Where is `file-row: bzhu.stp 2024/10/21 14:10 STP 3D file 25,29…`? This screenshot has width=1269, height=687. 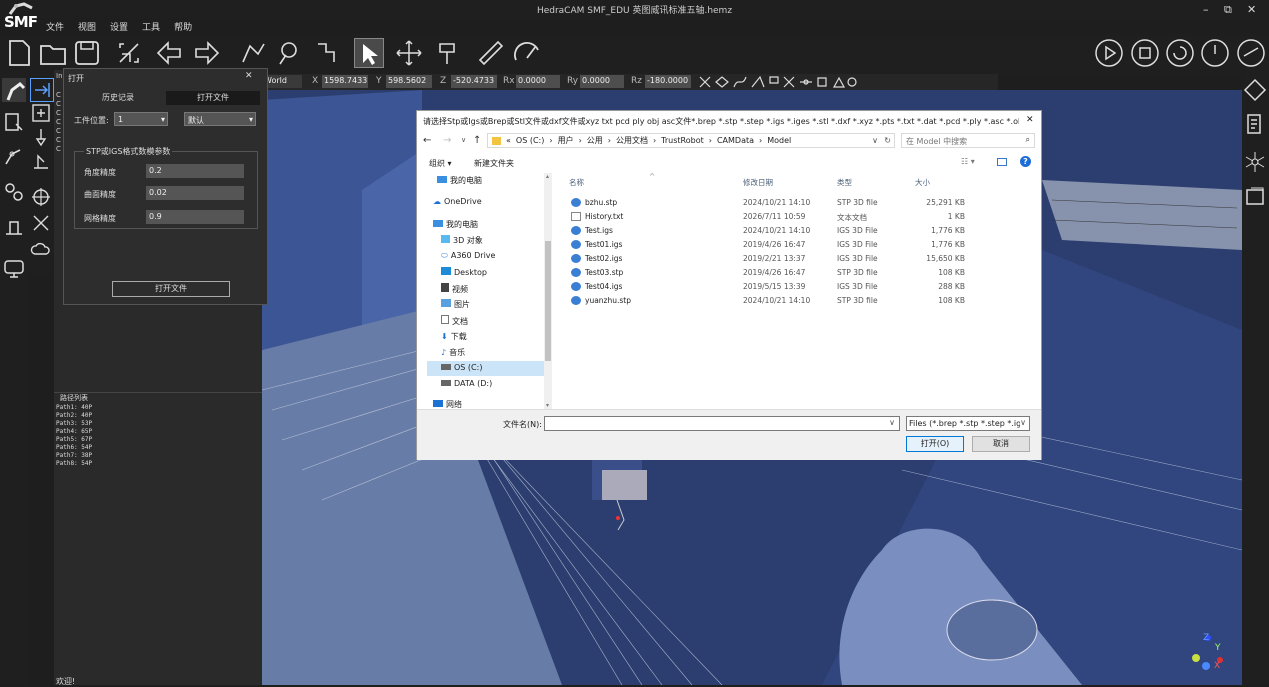 file-row: bzhu.stp 2024/10/21 14:10 STP 3D file 25,29… is located at coordinates (794, 203).